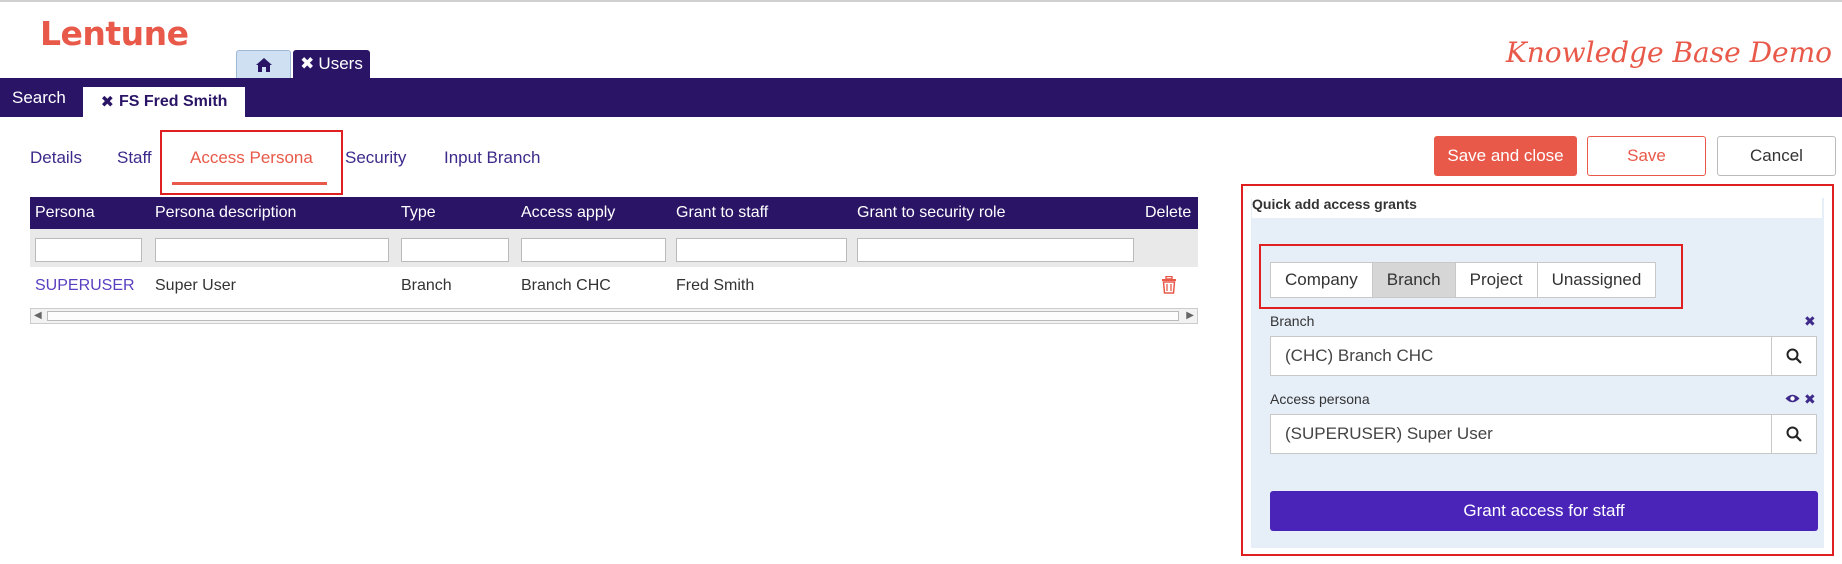 This screenshot has height=564, width=1842. I want to click on branch-value: (CHC) Branch CHC, so click(1359, 355).